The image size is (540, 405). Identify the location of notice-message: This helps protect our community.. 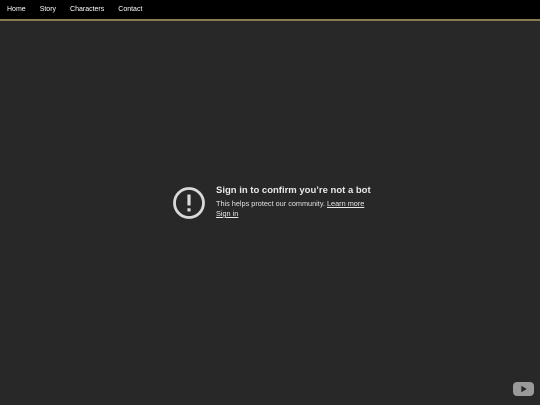
(270, 203).